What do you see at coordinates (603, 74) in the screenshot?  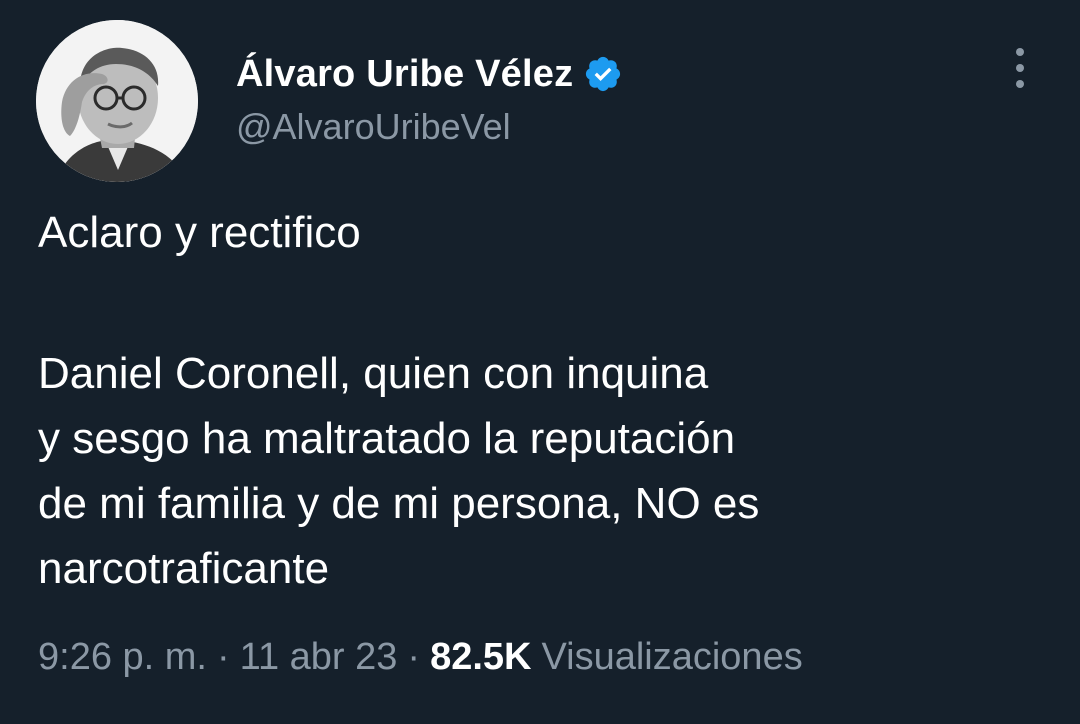 I see `verified-badge-icon` at bounding box center [603, 74].